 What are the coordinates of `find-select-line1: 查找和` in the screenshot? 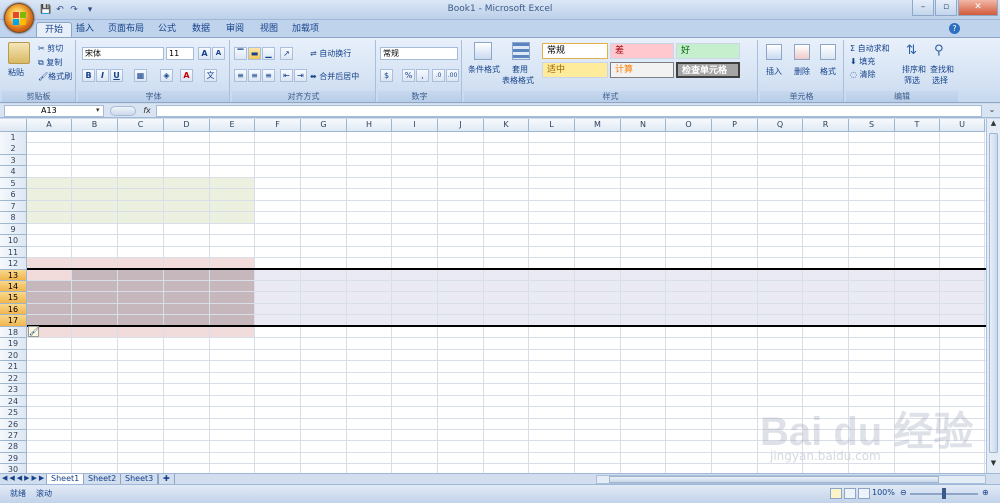 It's located at (942, 69).